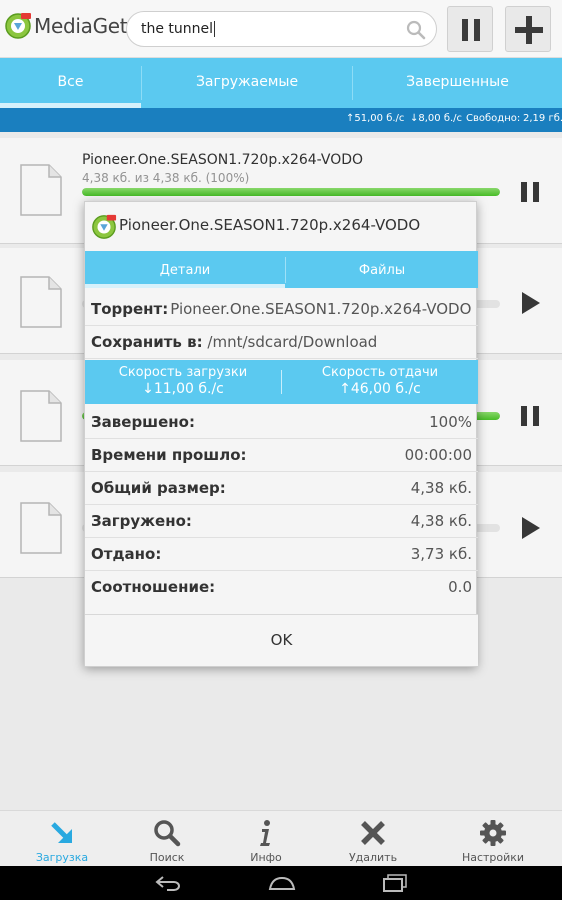  What do you see at coordinates (450, 422) in the screenshot?
I see `stat-value: 100%` at bounding box center [450, 422].